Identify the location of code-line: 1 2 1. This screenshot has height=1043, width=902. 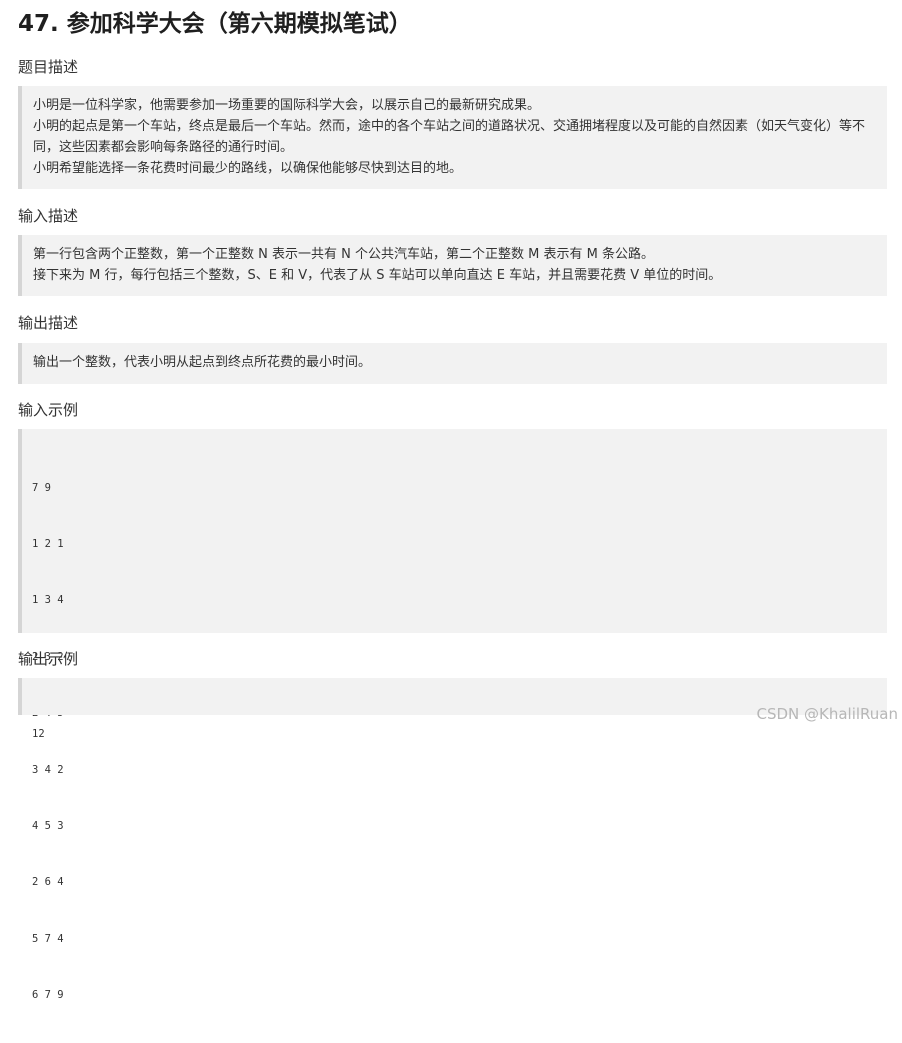
(48, 543).